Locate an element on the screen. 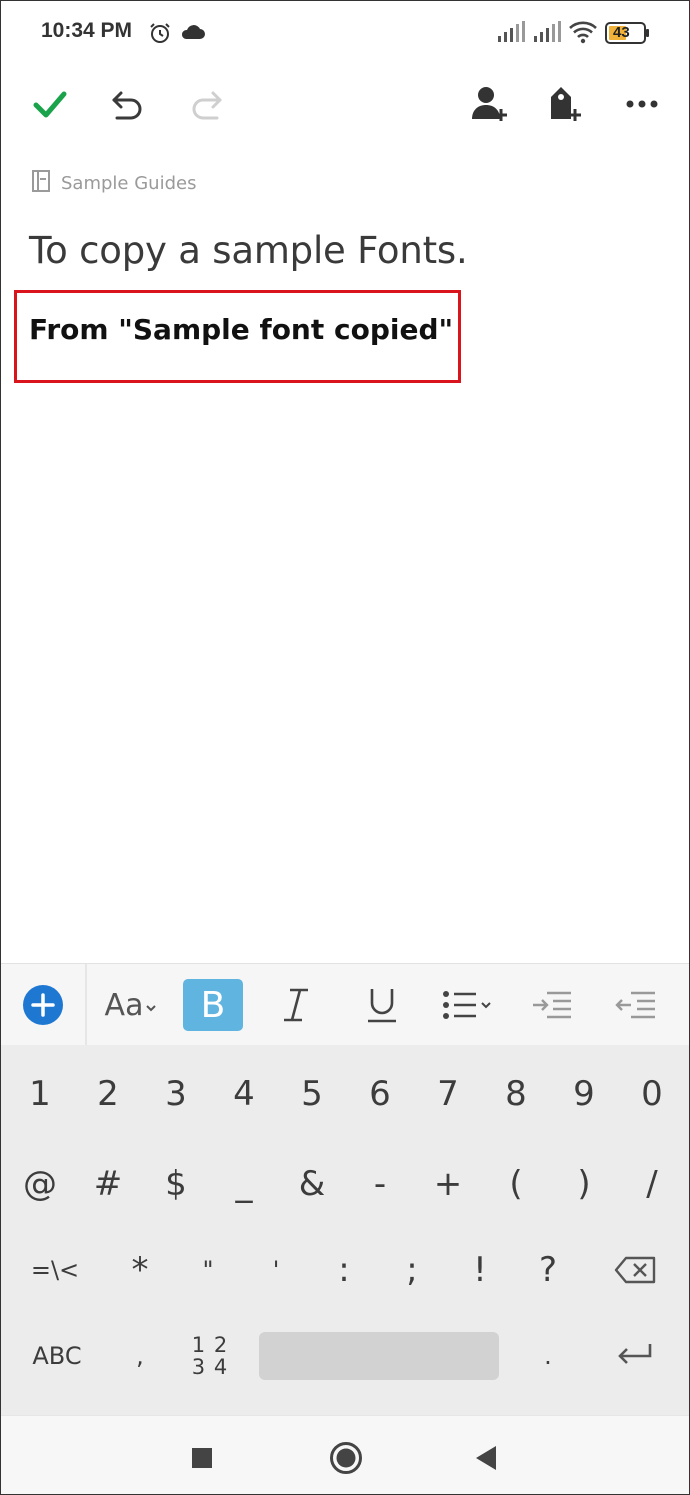 Image resolution: width=690 pixels, height=1495 pixels. add-icon is located at coordinates (43, 1005).